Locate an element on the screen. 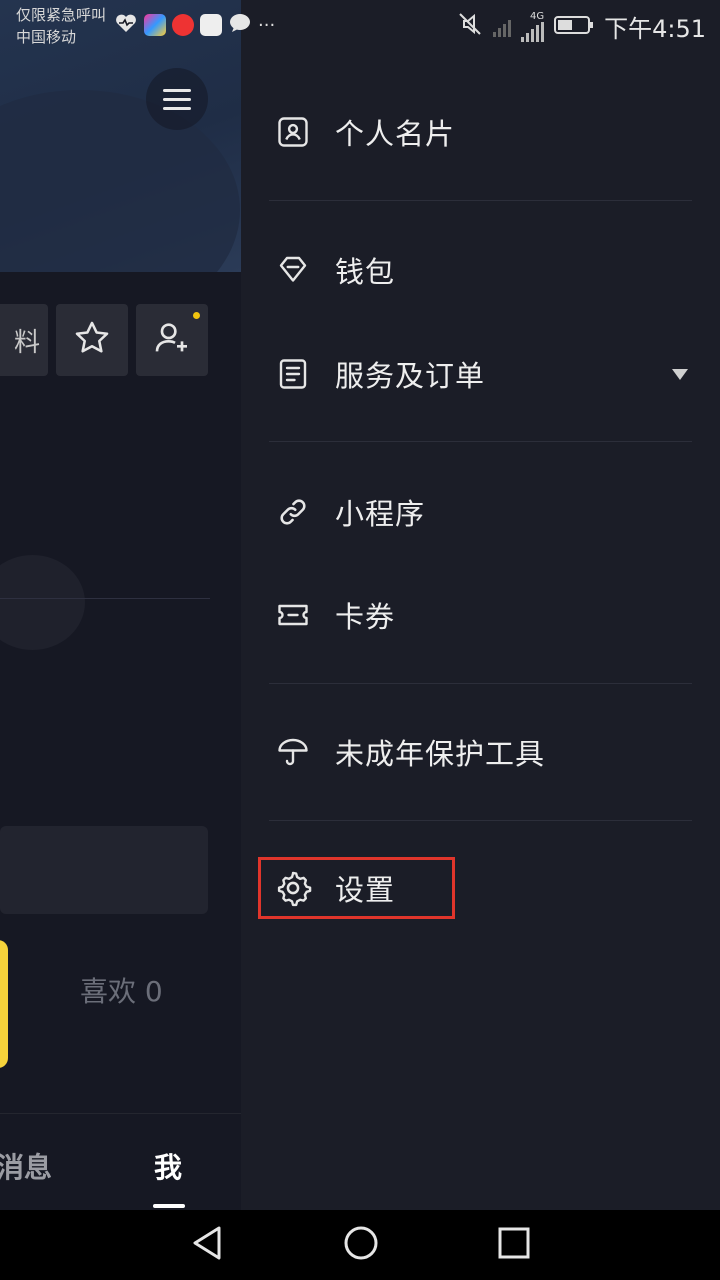  system-nav-bar is located at coordinates (360, 1245).